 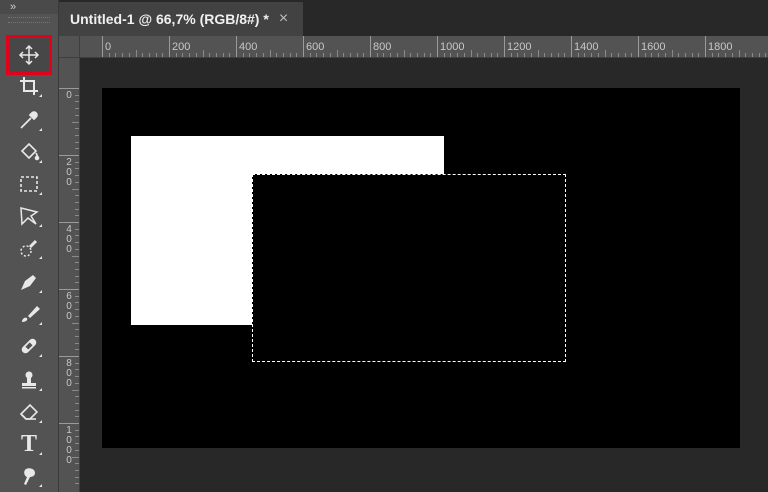 I want to click on crop-tool, so click(x=29, y=86).